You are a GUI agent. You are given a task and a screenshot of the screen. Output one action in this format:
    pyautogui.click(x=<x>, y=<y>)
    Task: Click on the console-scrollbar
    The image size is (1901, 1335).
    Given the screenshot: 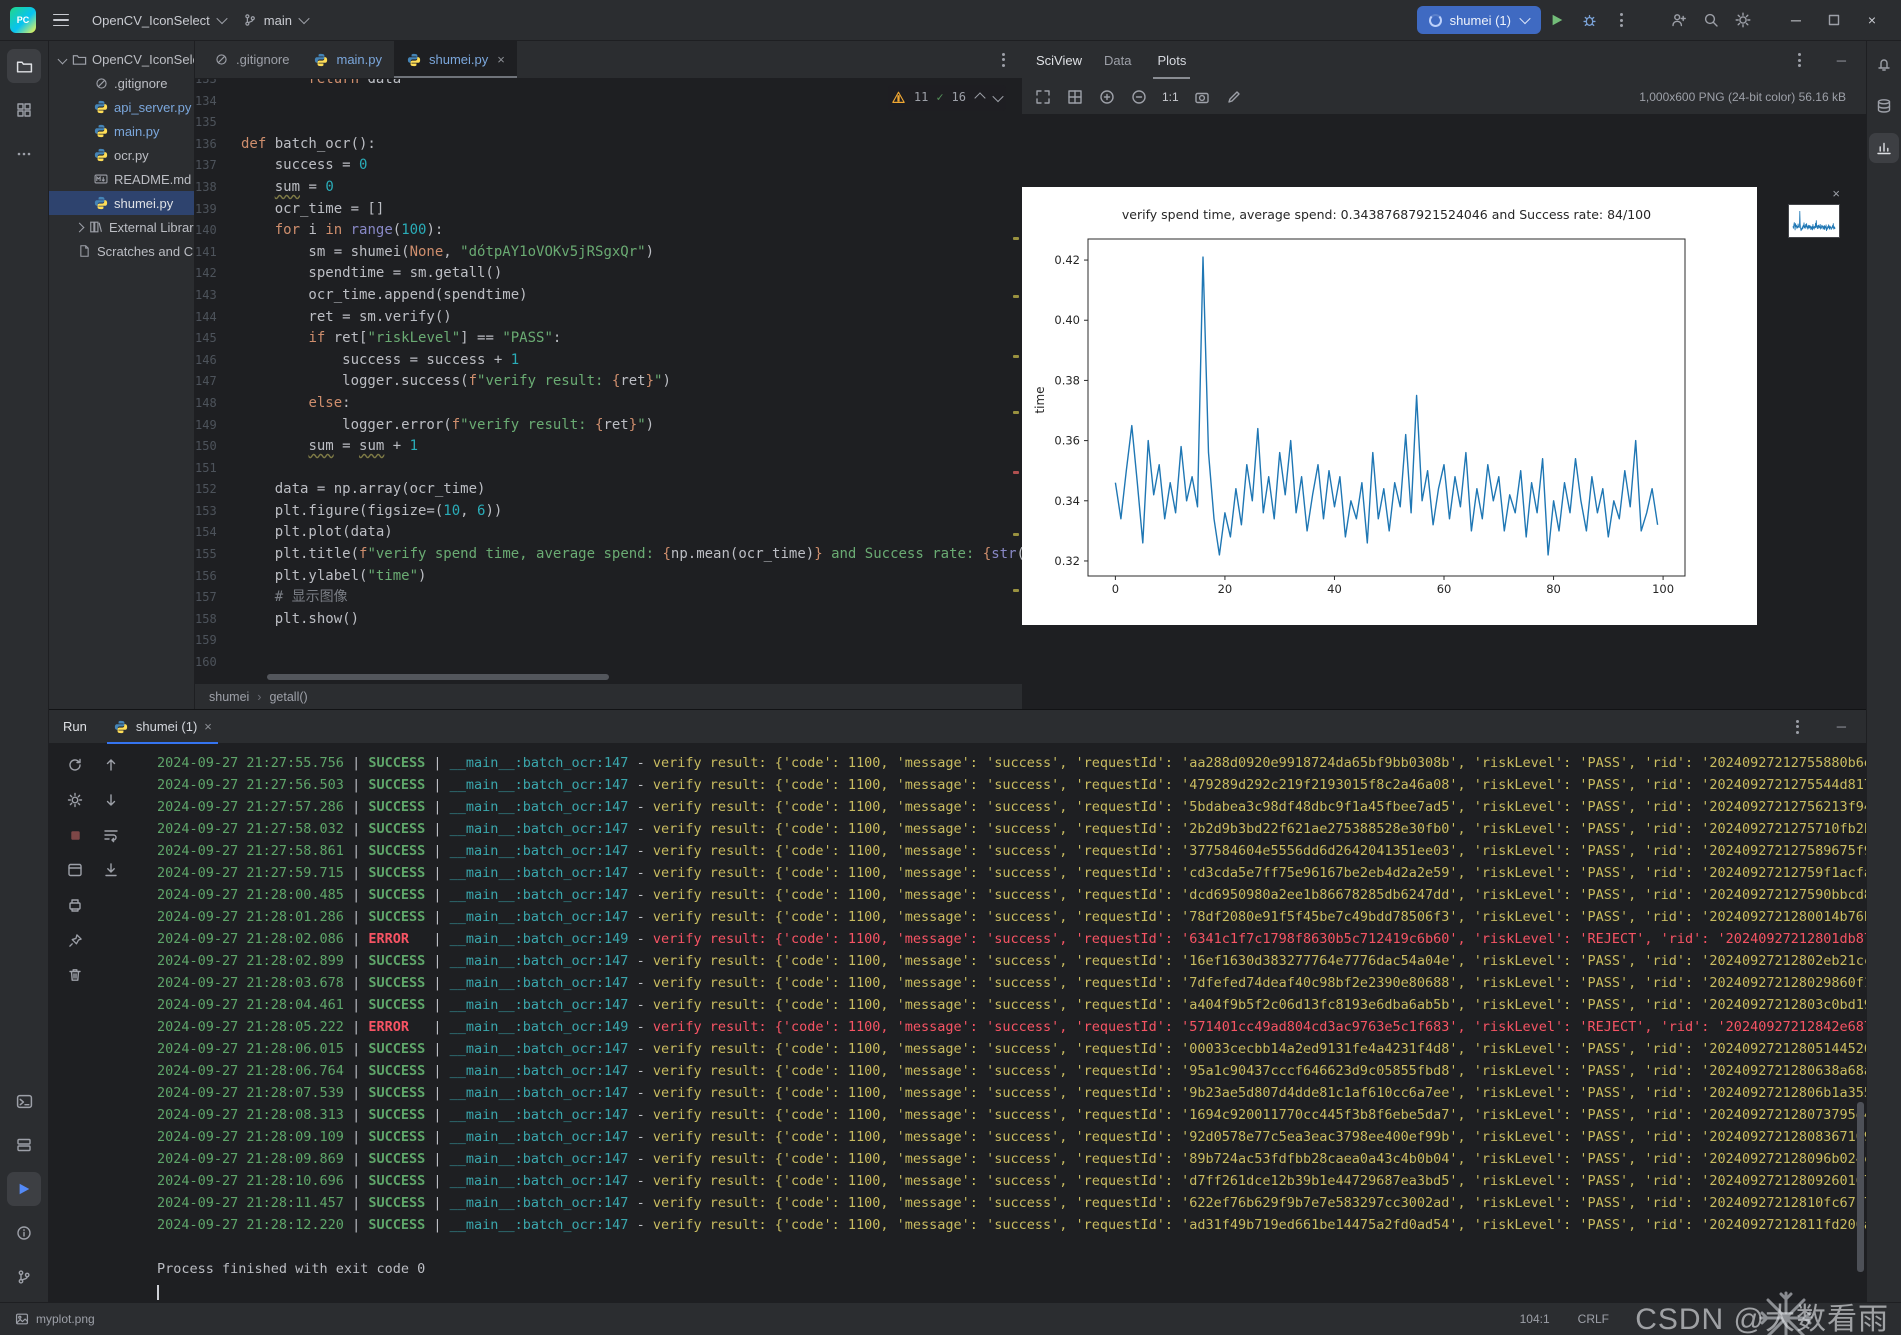 What is the action you would take?
    pyautogui.click(x=1860, y=1187)
    